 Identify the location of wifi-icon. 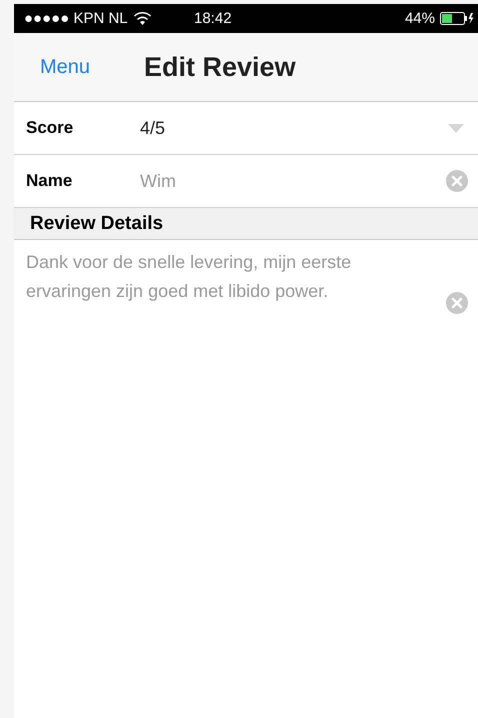
(142, 18).